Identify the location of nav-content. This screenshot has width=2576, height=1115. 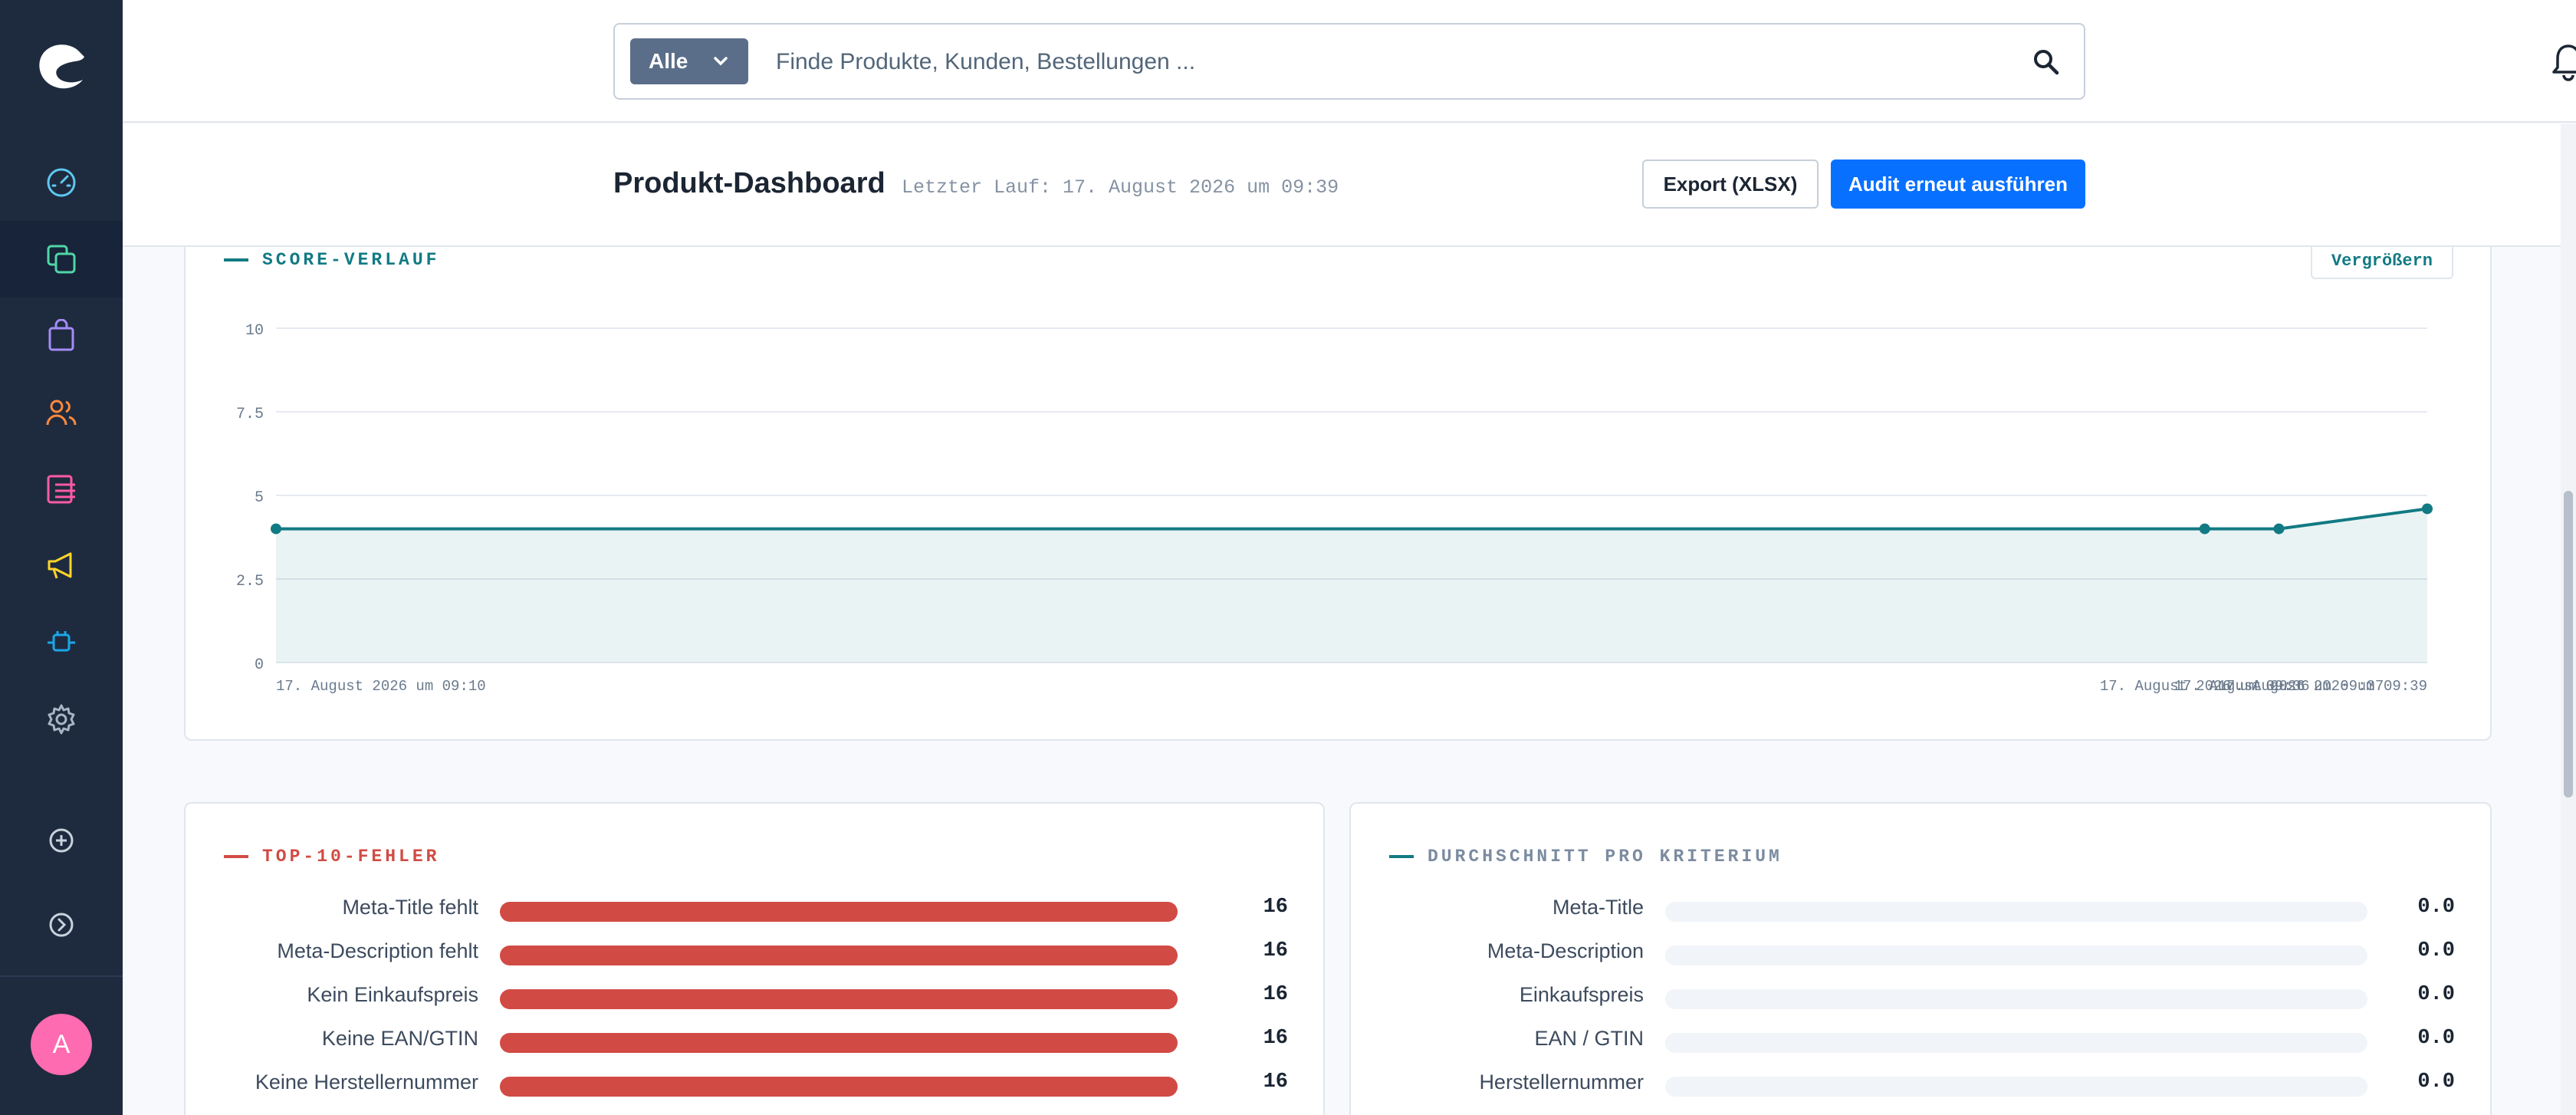
(62, 489).